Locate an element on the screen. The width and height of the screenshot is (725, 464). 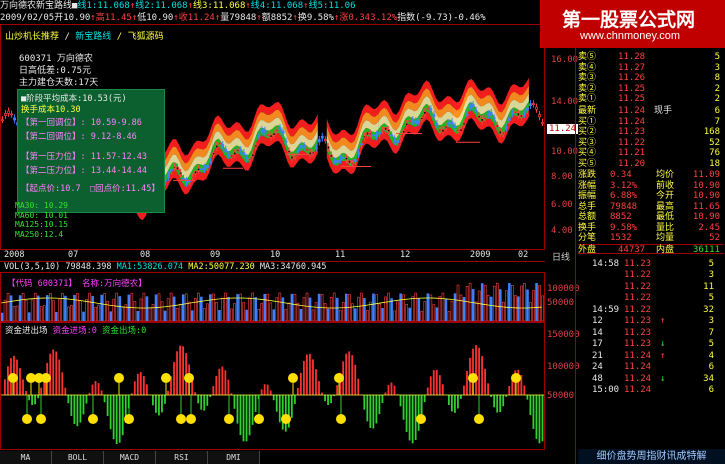
tick-row: 14 11.23 7 is located at coordinates (651, 334).